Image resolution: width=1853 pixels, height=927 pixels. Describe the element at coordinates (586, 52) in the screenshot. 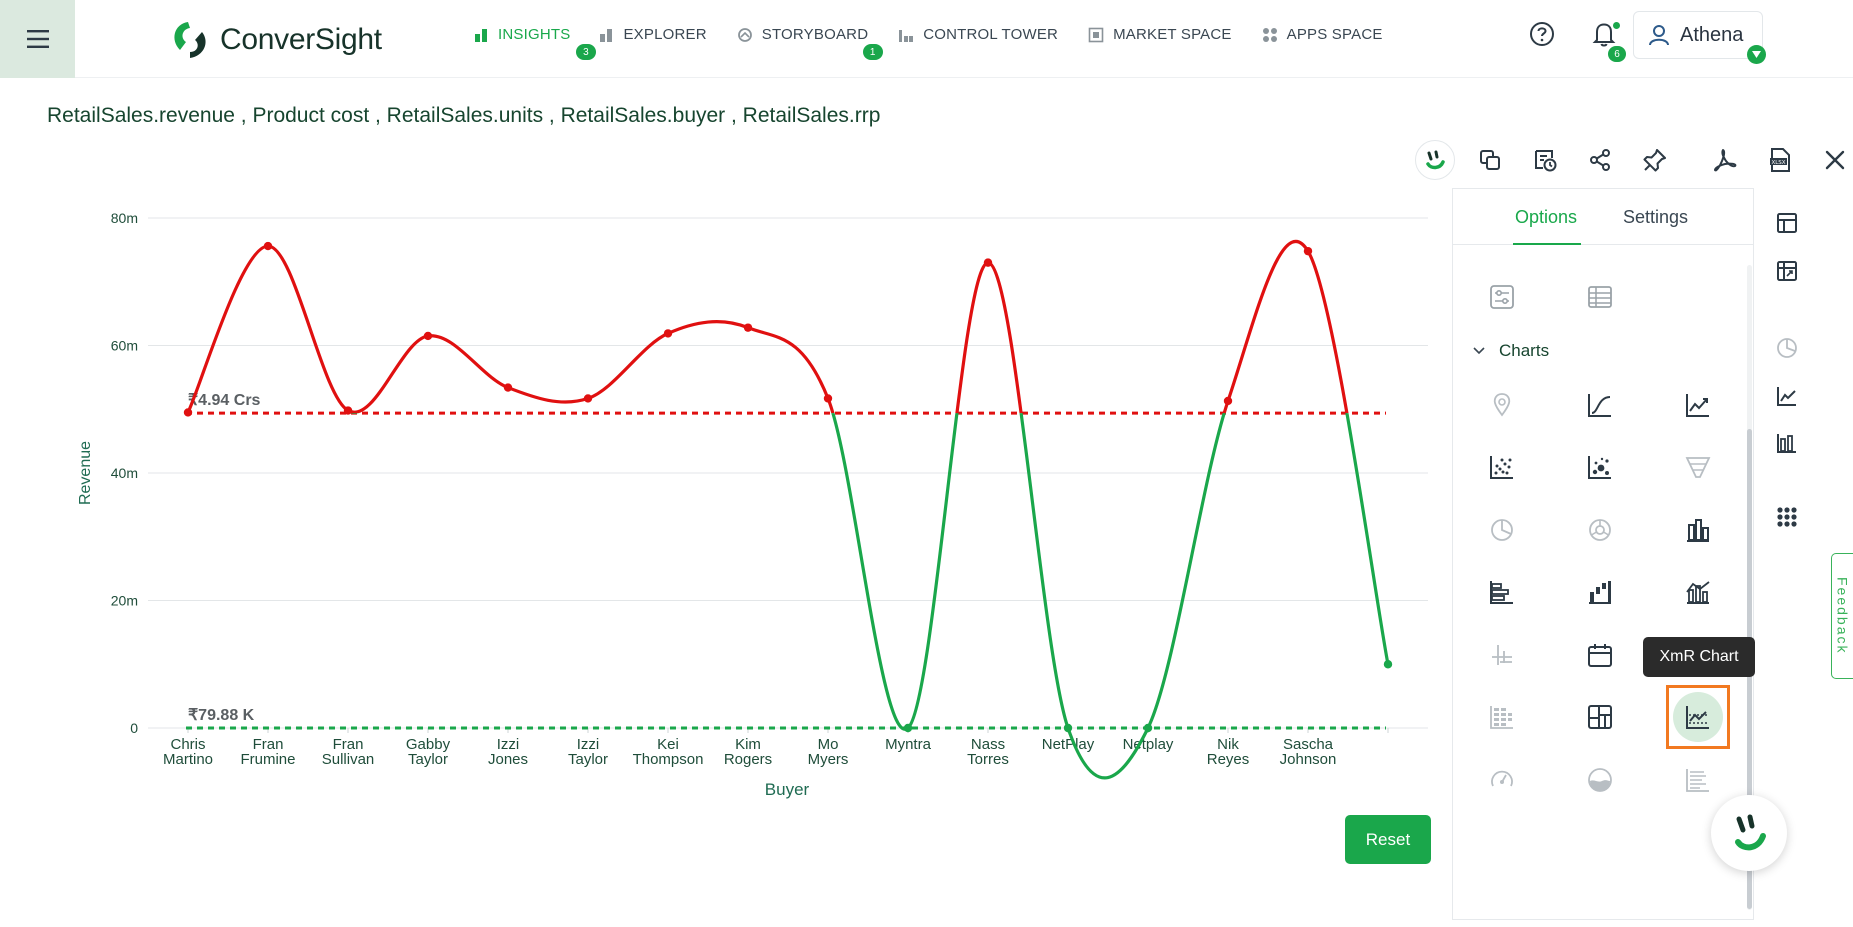

I see `insights-badge: 3` at that location.